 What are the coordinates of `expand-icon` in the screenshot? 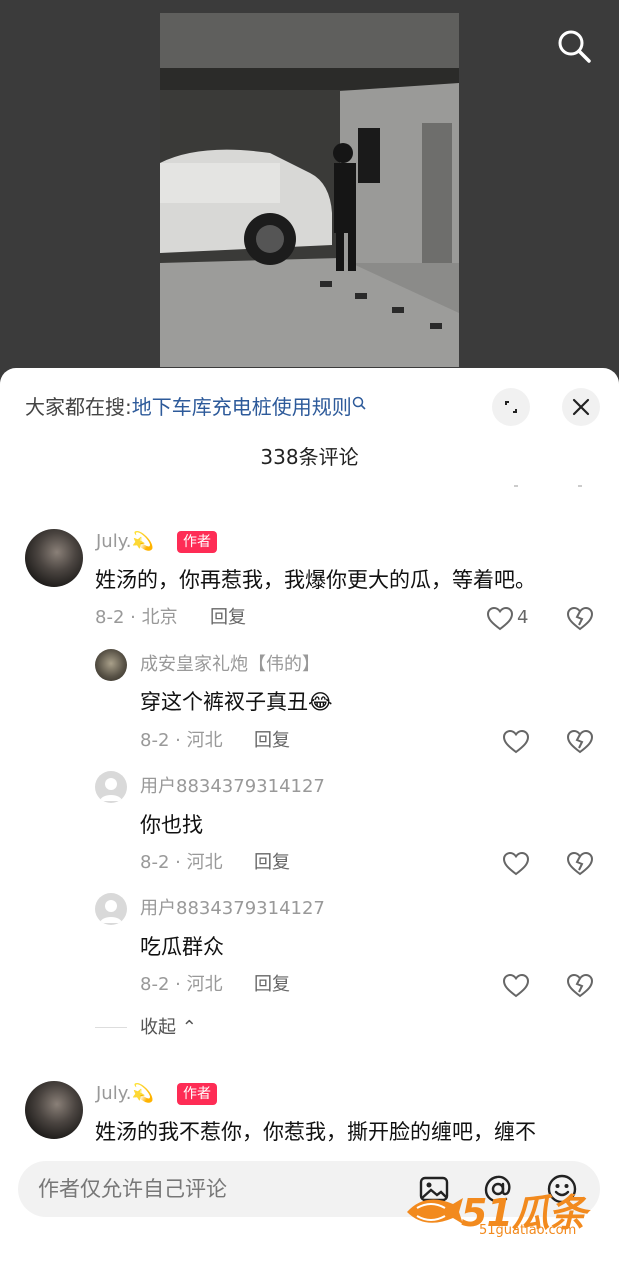 It's located at (511, 407).